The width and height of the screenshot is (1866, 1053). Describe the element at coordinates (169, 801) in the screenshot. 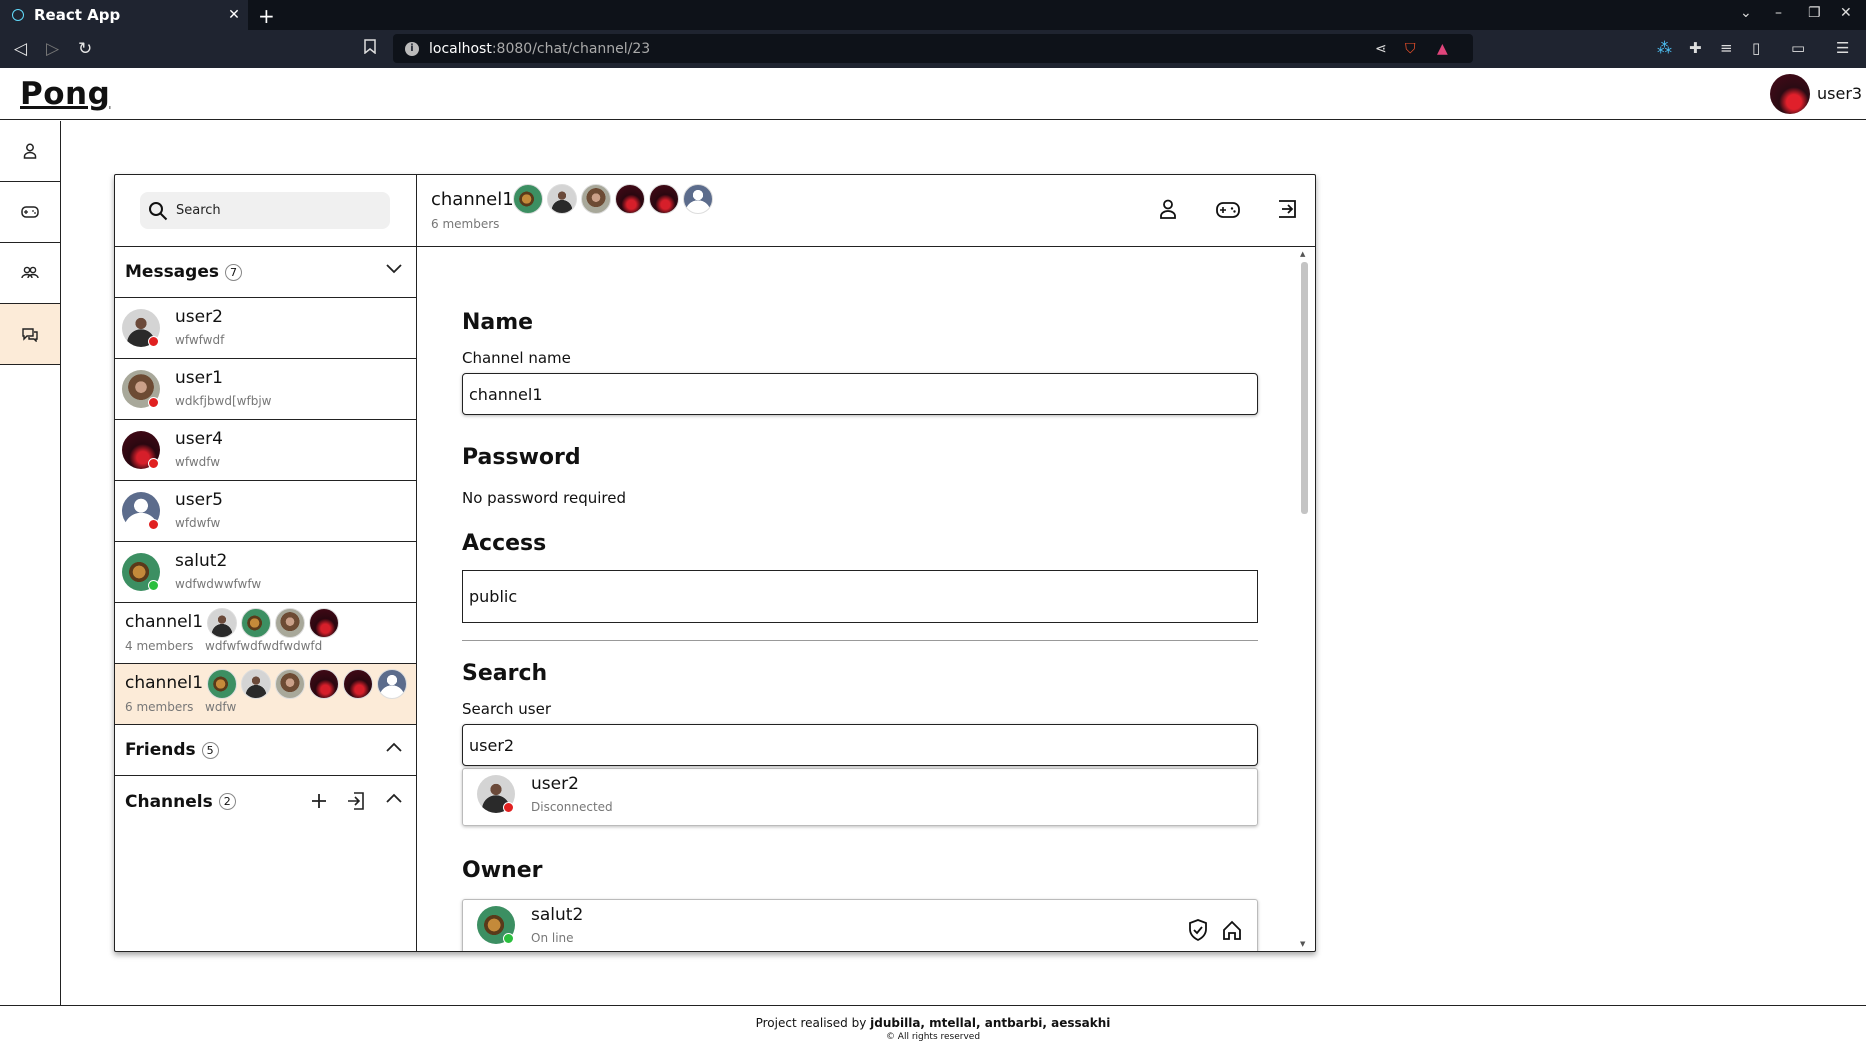

I see `channels-label: Channels` at that location.